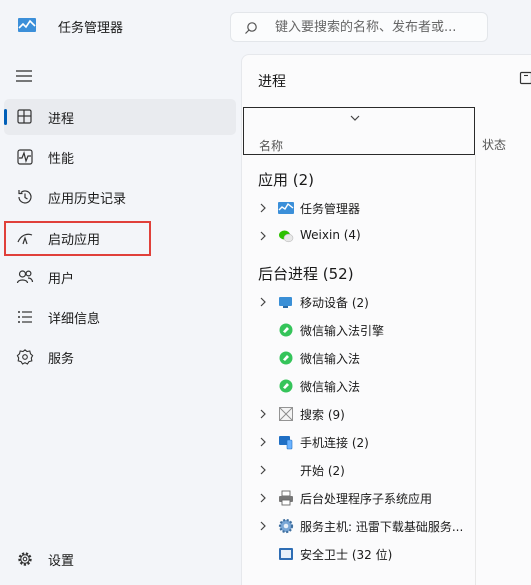 The image size is (531, 585). What do you see at coordinates (25, 277) in the screenshot?
I see `users-icon` at bounding box center [25, 277].